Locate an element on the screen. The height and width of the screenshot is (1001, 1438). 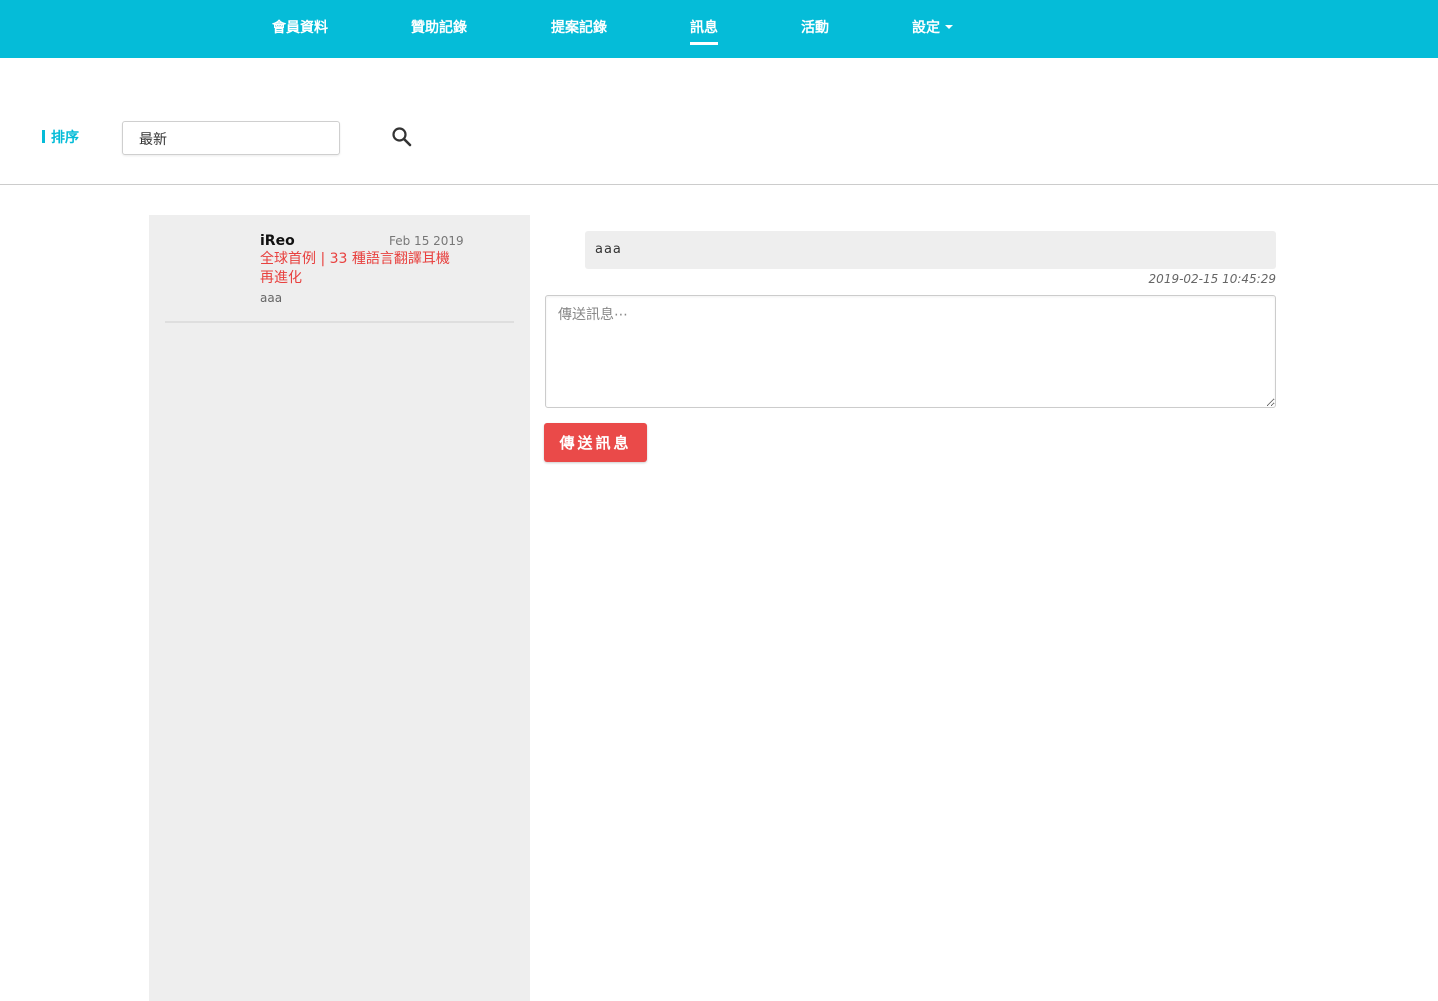
nav-sponsorship-records: 贊助記錄 is located at coordinates (439, 29).